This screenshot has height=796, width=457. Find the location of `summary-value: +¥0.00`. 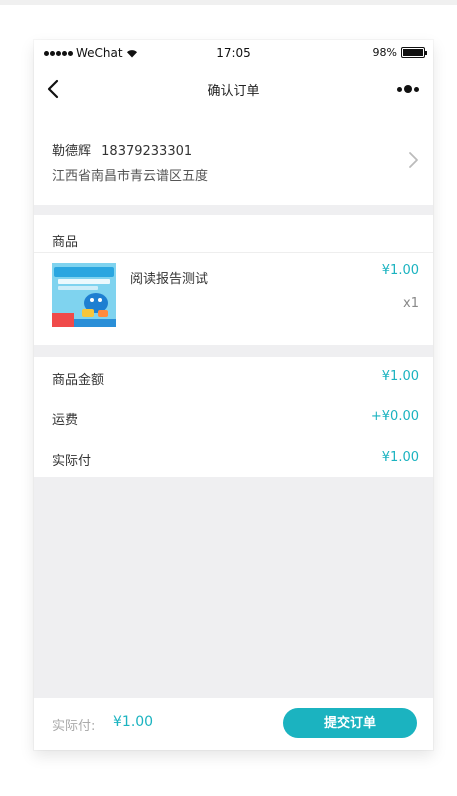

summary-value: +¥0.00 is located at coordinates (394, 416).